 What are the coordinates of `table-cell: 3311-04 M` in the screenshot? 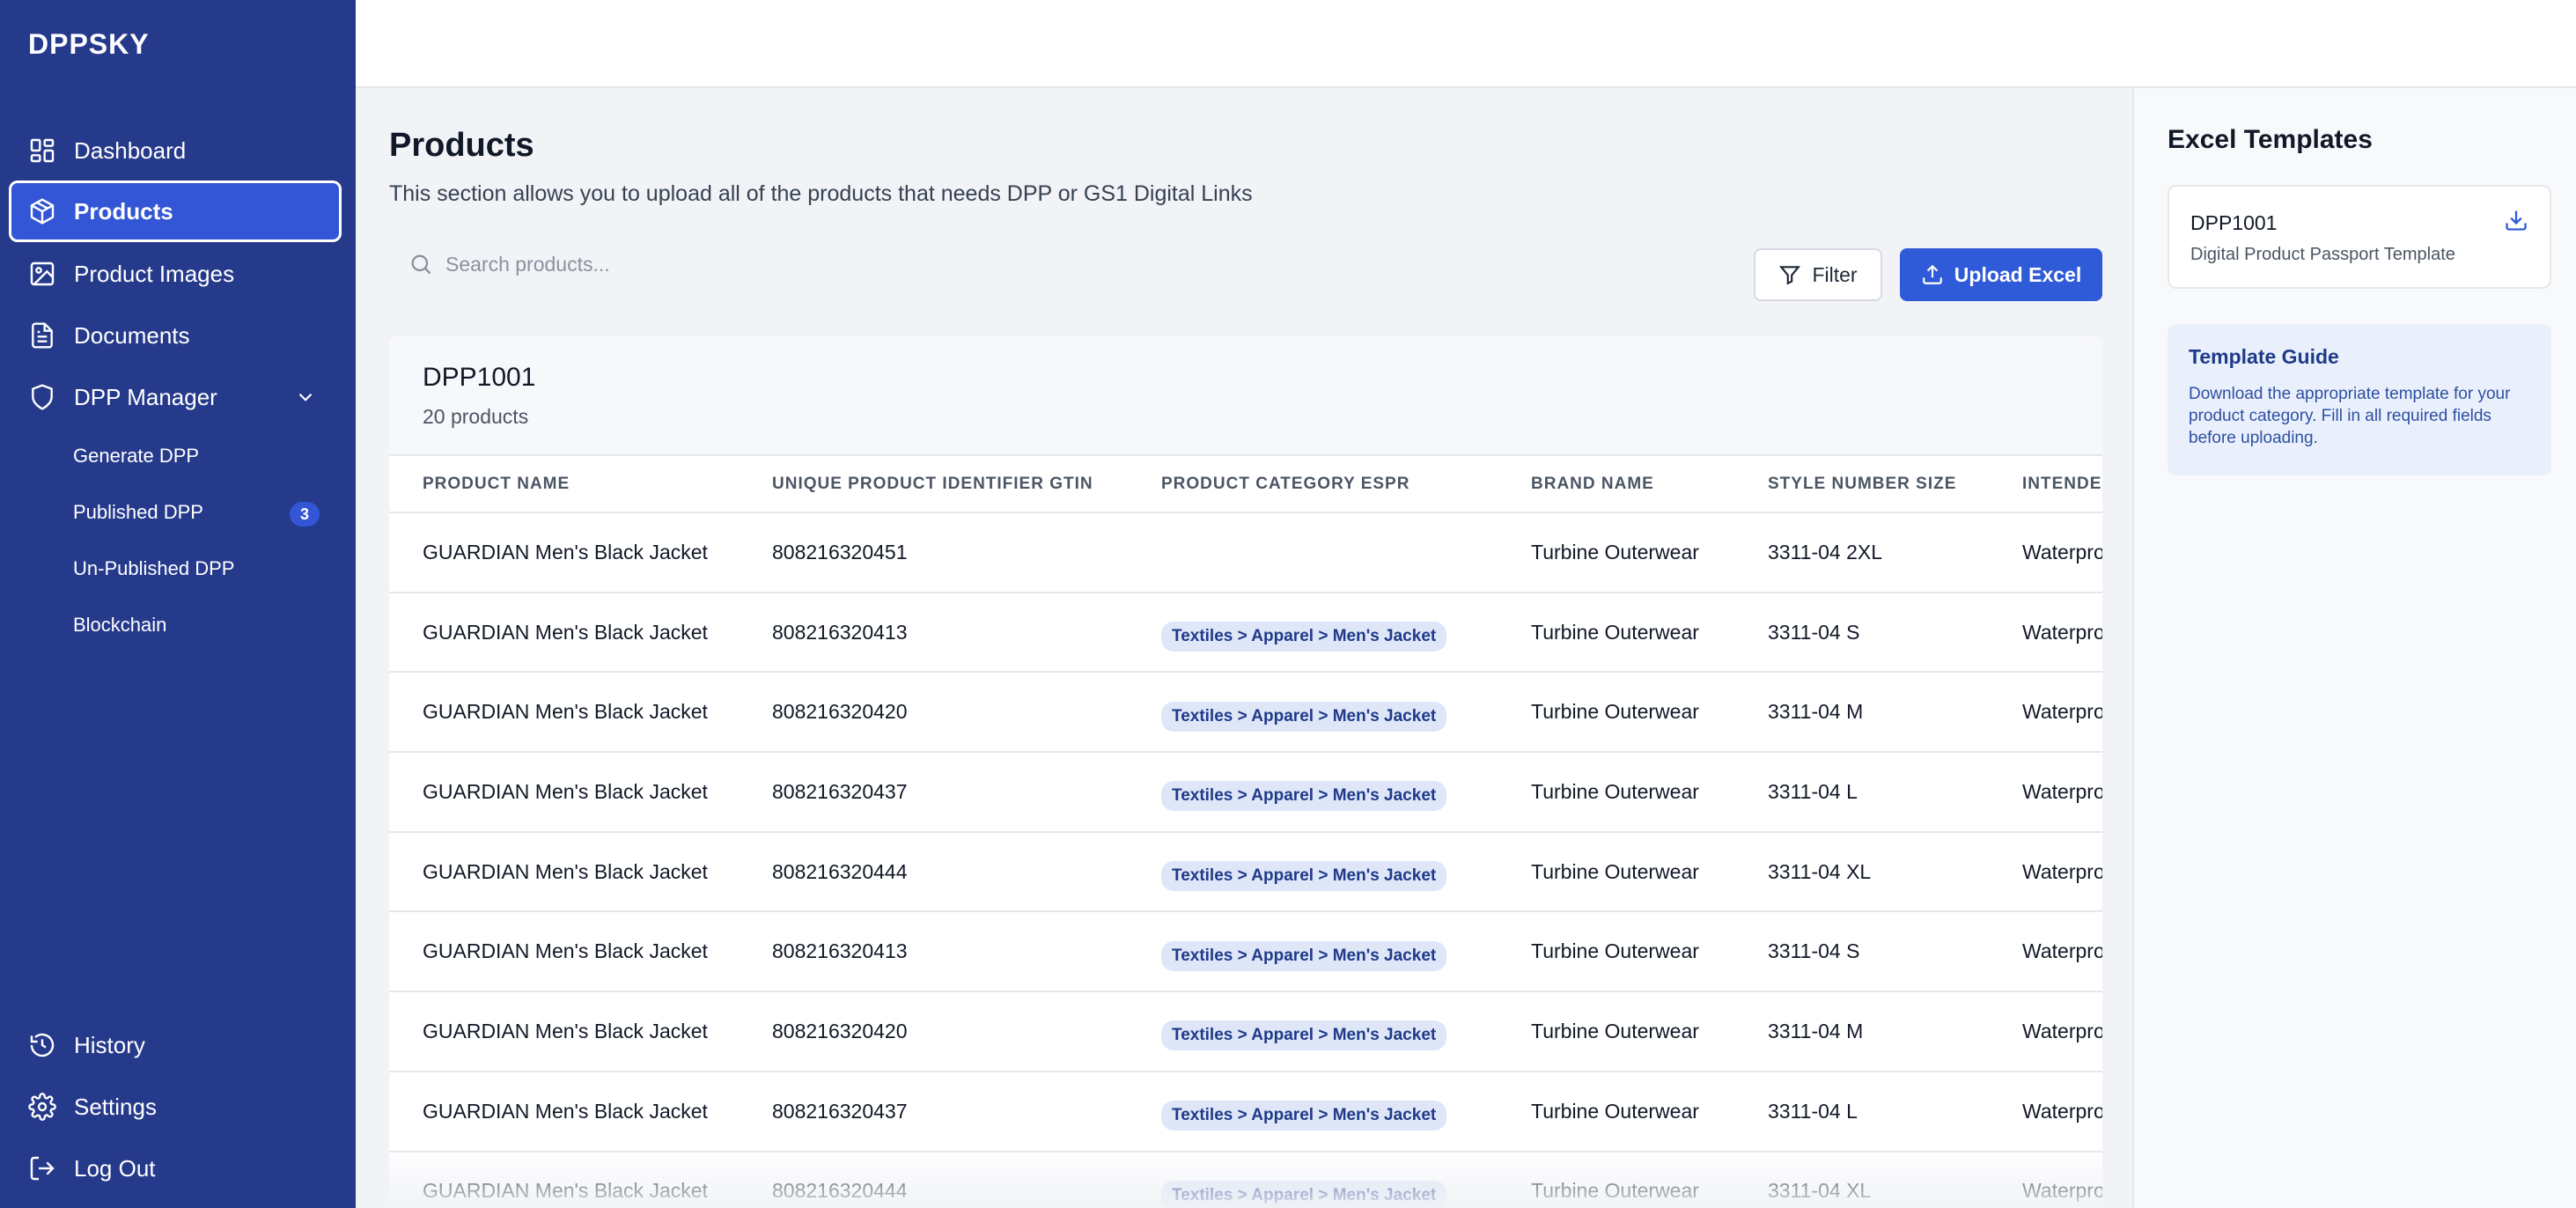 It's located at (1862, 1031).